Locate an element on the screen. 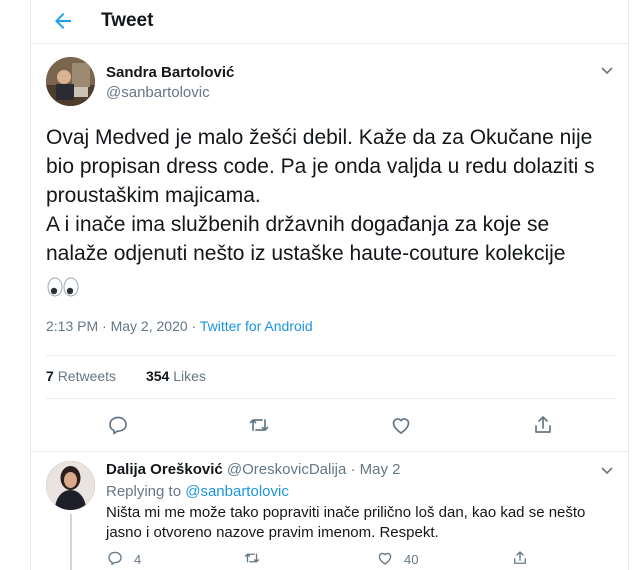  reply-count: 4 is located at coordinates (138, 559).